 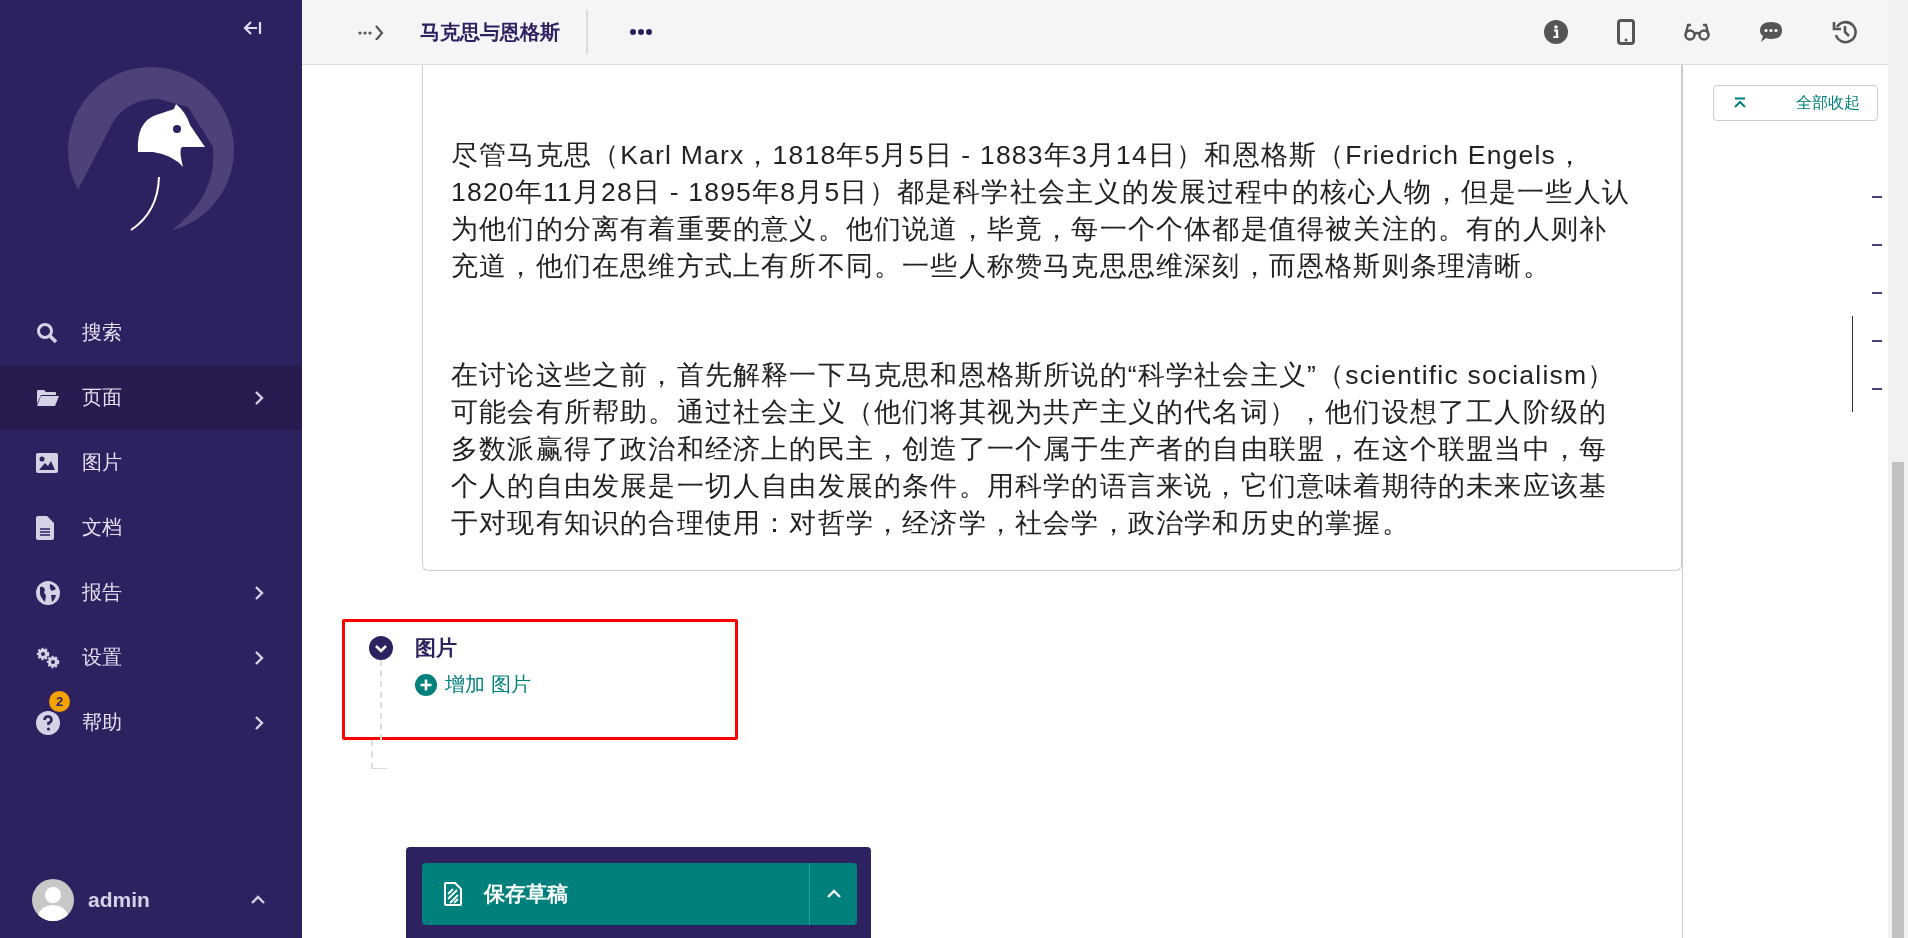 I want to click on image-icon, so click(x=47, y=462).